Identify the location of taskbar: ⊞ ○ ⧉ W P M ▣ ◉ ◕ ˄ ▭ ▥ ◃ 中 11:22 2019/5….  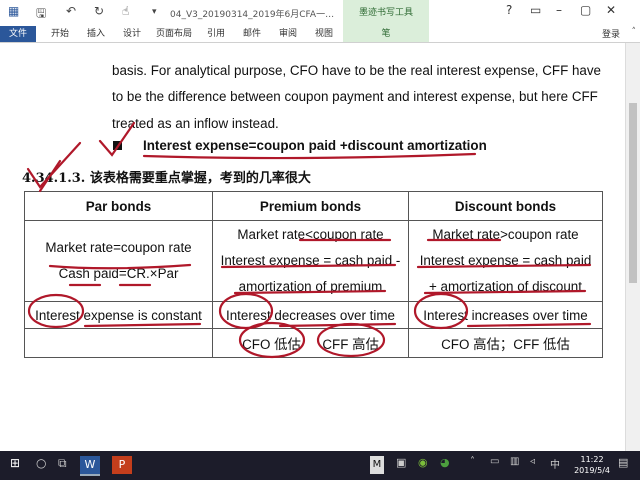
(320, 465).